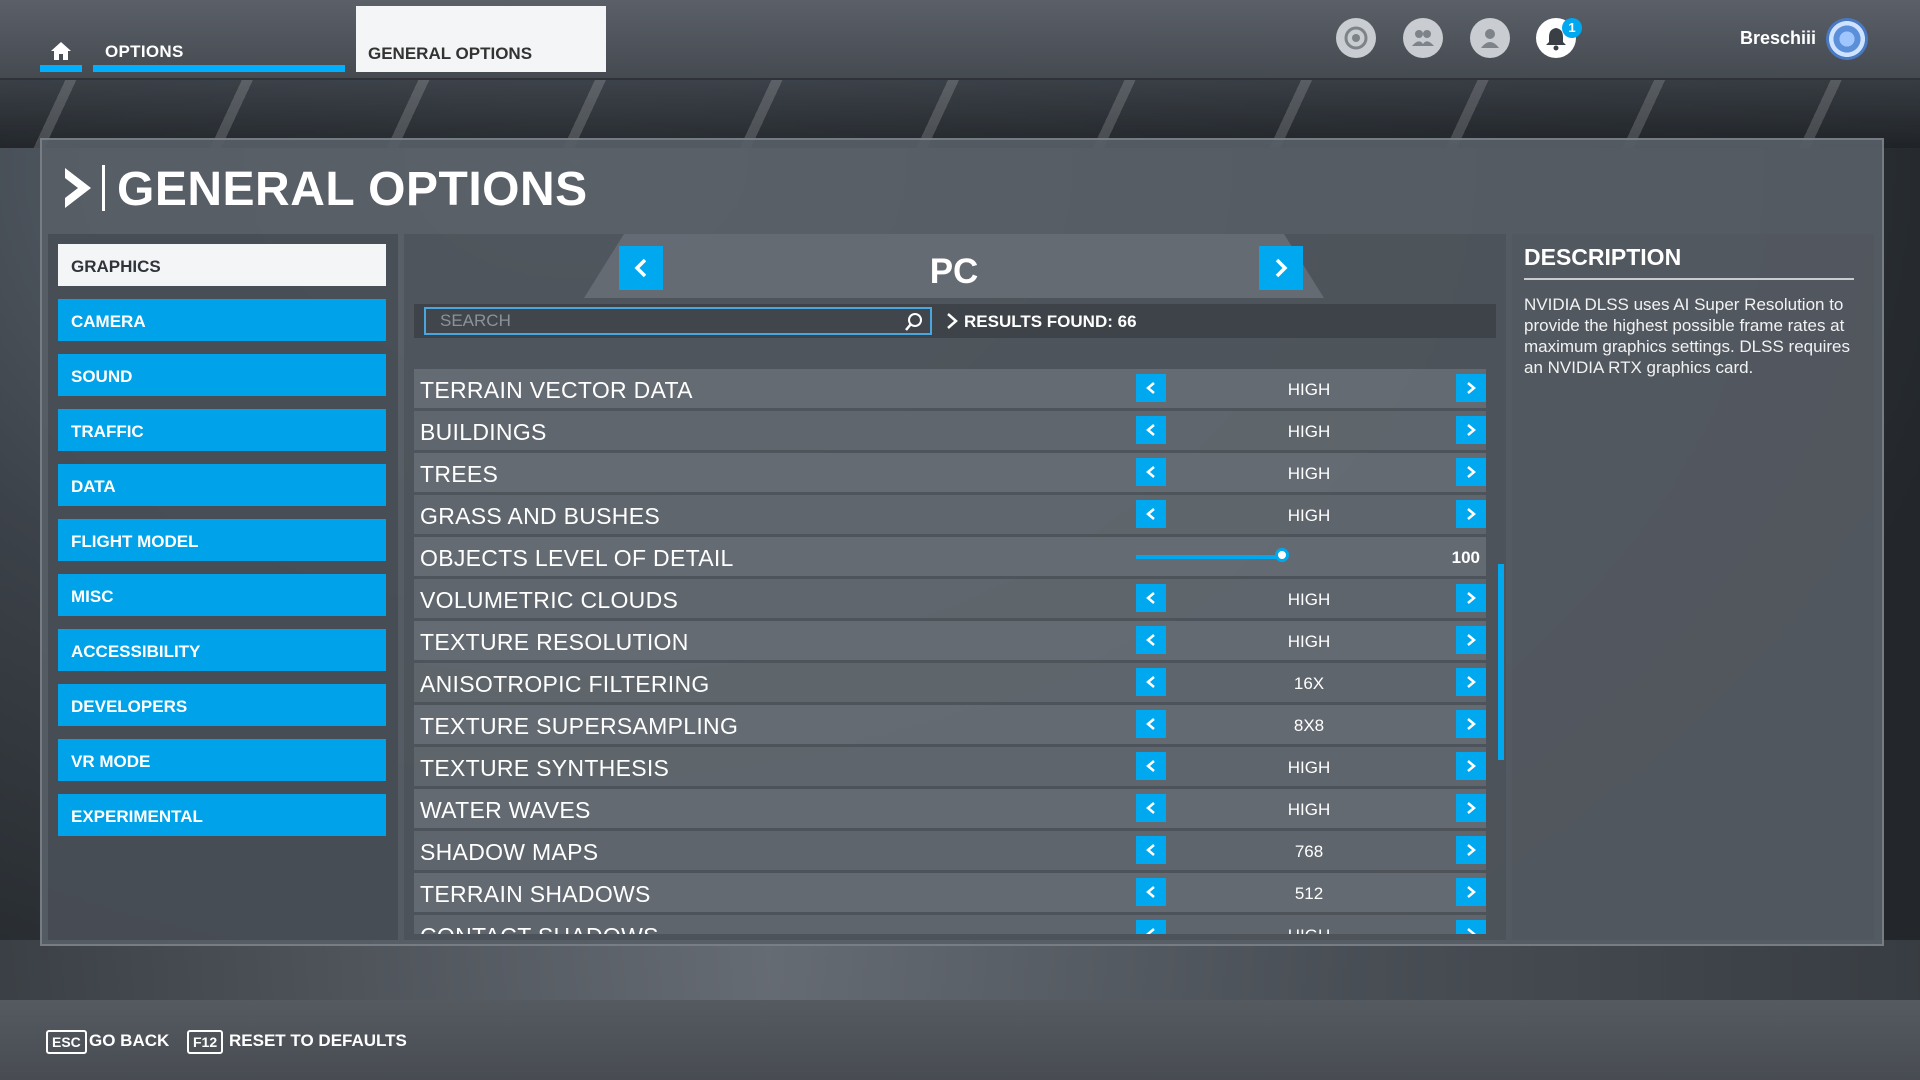  What do you see at coordinates (222, 375) in the screenshot?
I see `sidebar-item-sound: SOUND` at bounding box center [222, 375].